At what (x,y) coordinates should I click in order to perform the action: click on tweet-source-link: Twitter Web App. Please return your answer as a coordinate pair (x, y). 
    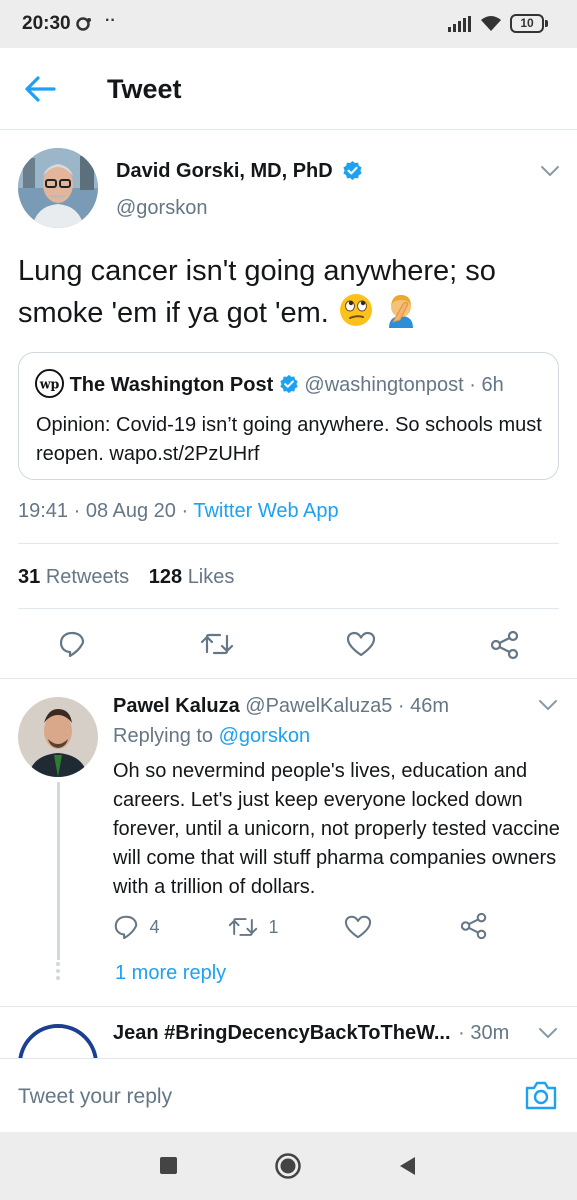
    Looking at the image, I should click on (265, 511).